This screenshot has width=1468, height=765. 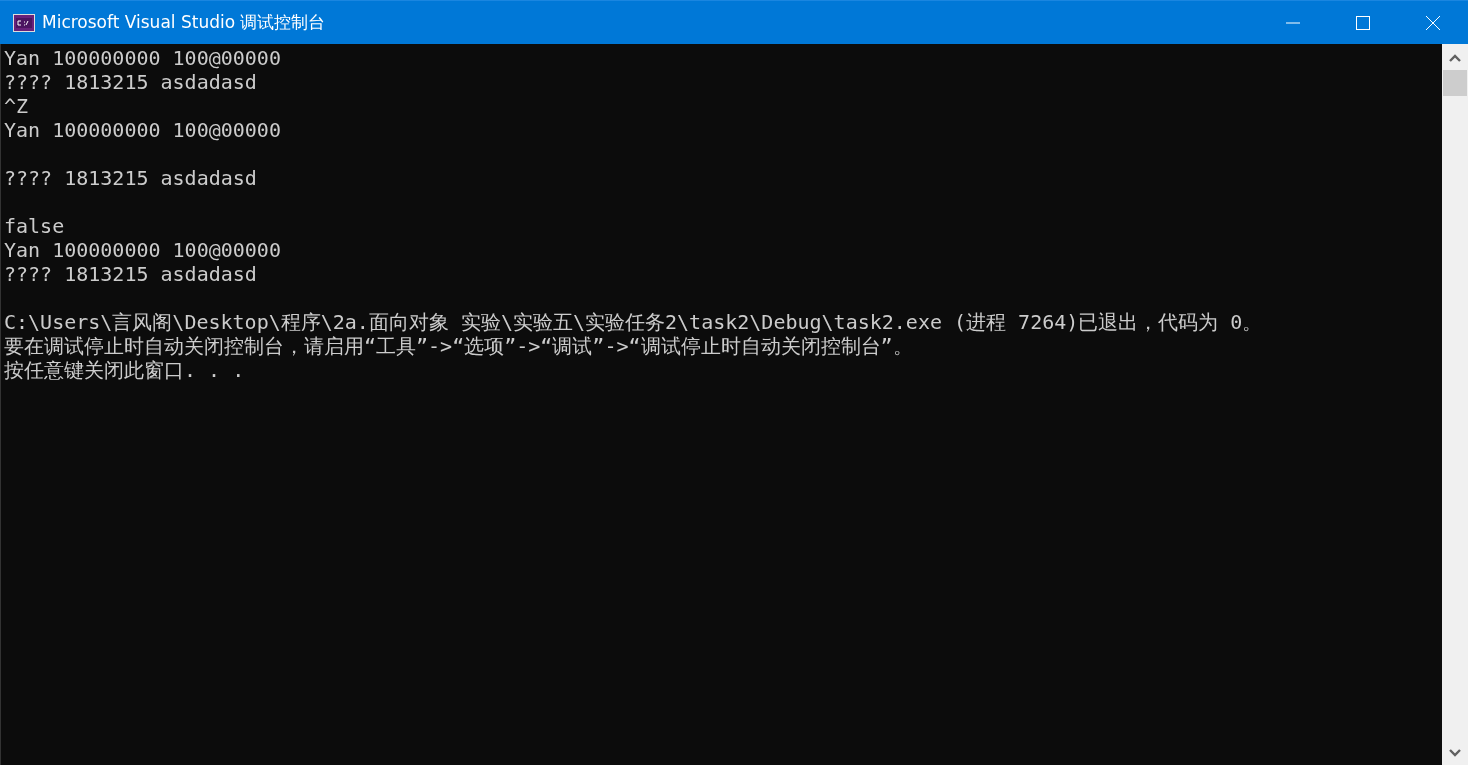 What do you see at coordinates (1455, 83) in the screenshot?
I see `scroll-thumb` at bounding box center [1455, 83].